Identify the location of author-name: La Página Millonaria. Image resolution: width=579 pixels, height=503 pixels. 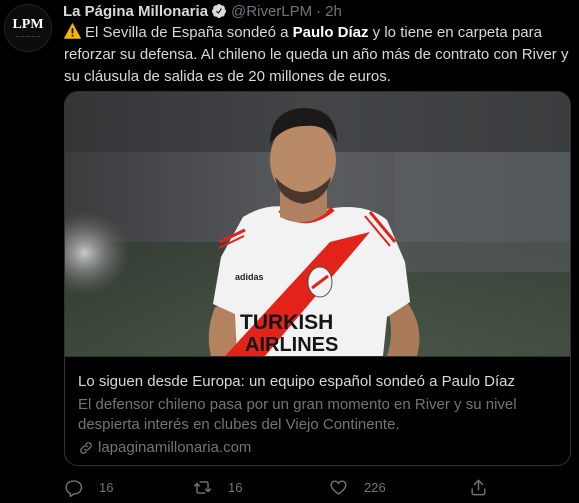
(135, 11).